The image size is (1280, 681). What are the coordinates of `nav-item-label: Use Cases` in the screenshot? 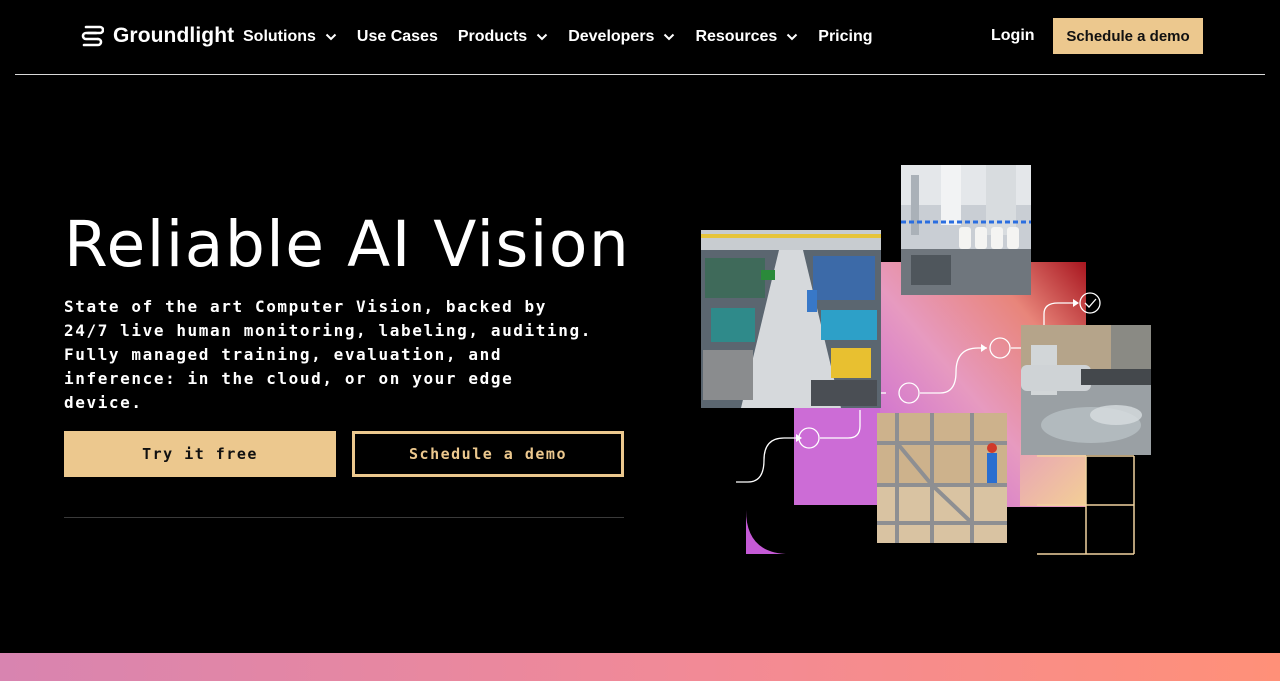 It's located at (397, 36).